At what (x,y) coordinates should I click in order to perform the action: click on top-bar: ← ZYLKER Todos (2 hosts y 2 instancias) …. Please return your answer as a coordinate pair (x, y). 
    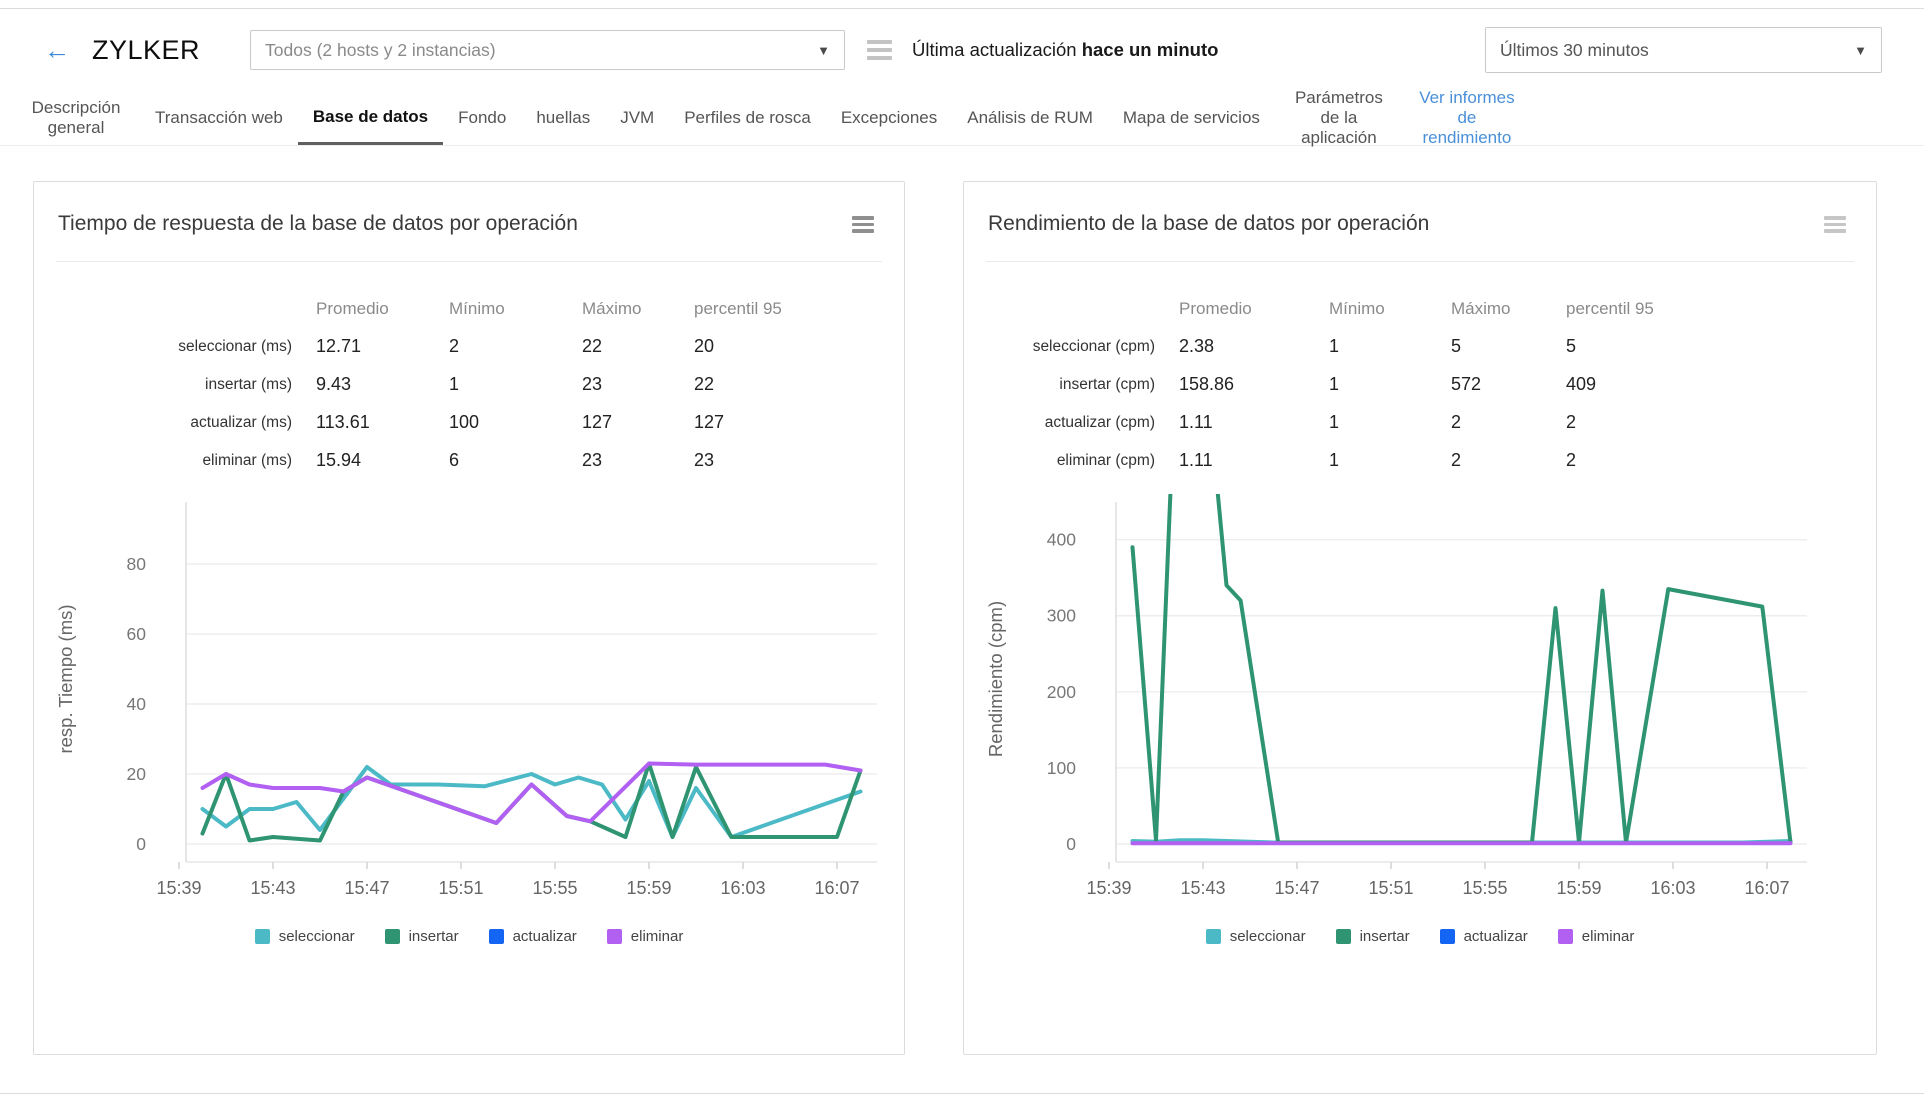
    Looking at the image, I should click on (962, 50).